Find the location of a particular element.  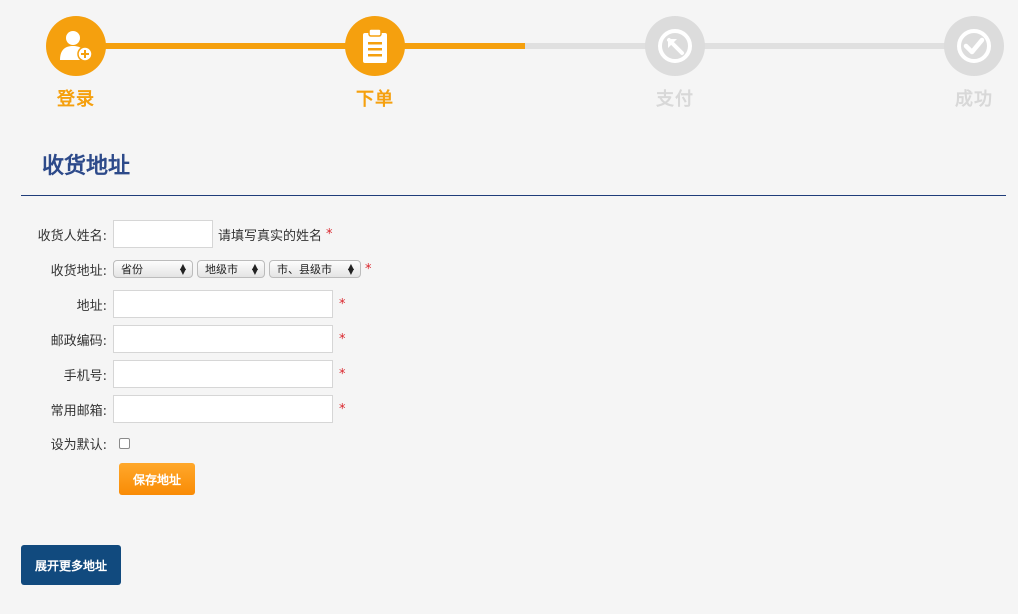

step-order: 下单 is located at coordinates (375, 63).